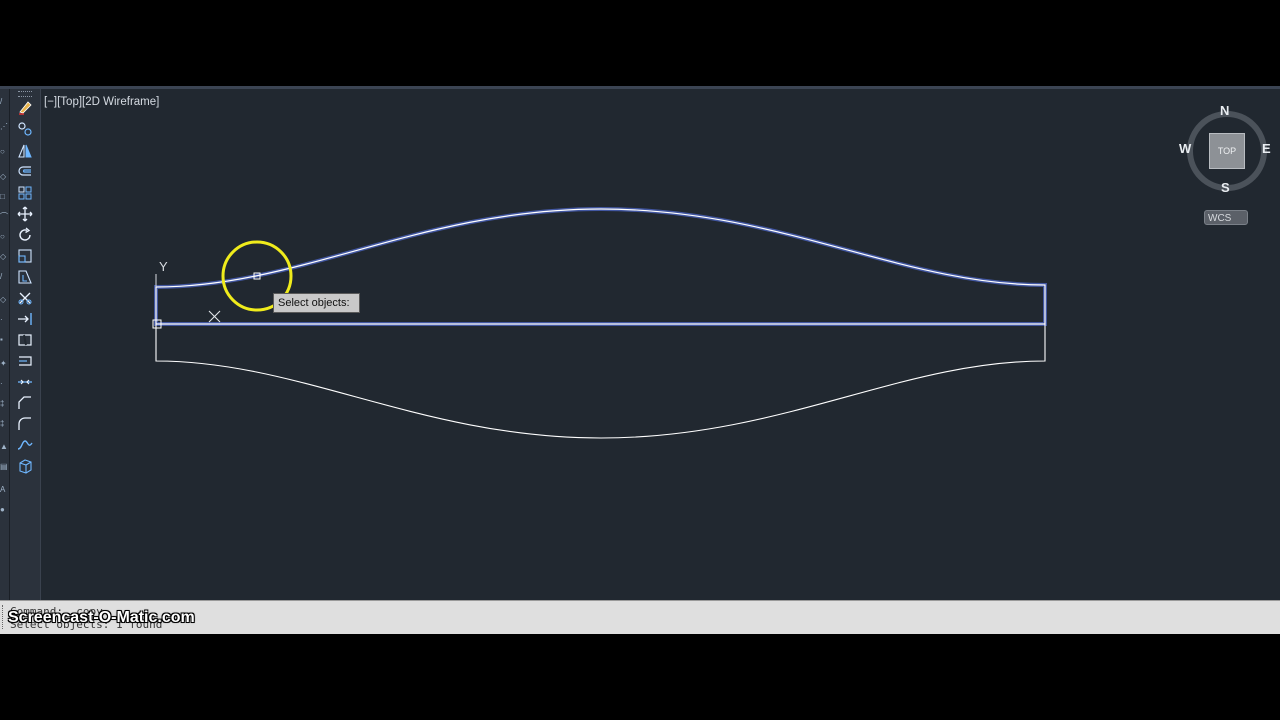 The height and width of the screenshot is (720, 1280). What do you see at coordinates (25, 94) in the screenshot?
I see `toolbar-grip` at bounding box center [25, 94].